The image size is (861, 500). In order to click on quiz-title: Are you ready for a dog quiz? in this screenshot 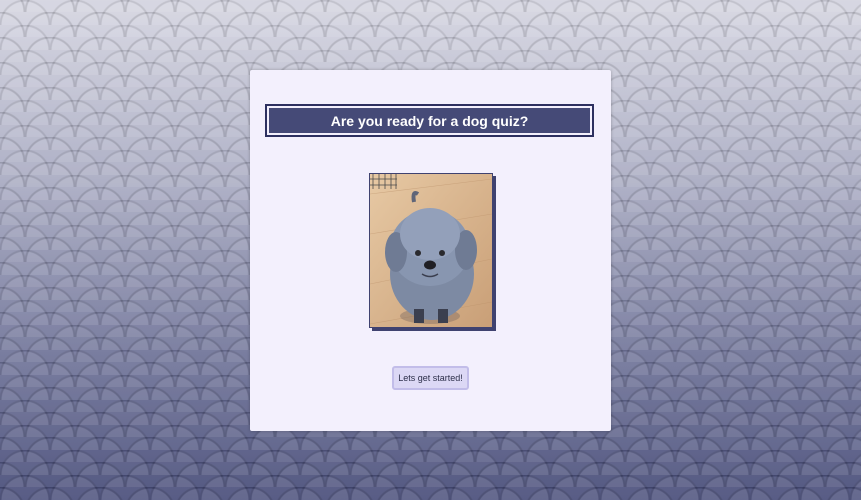, I will do `click(429, 120)`.